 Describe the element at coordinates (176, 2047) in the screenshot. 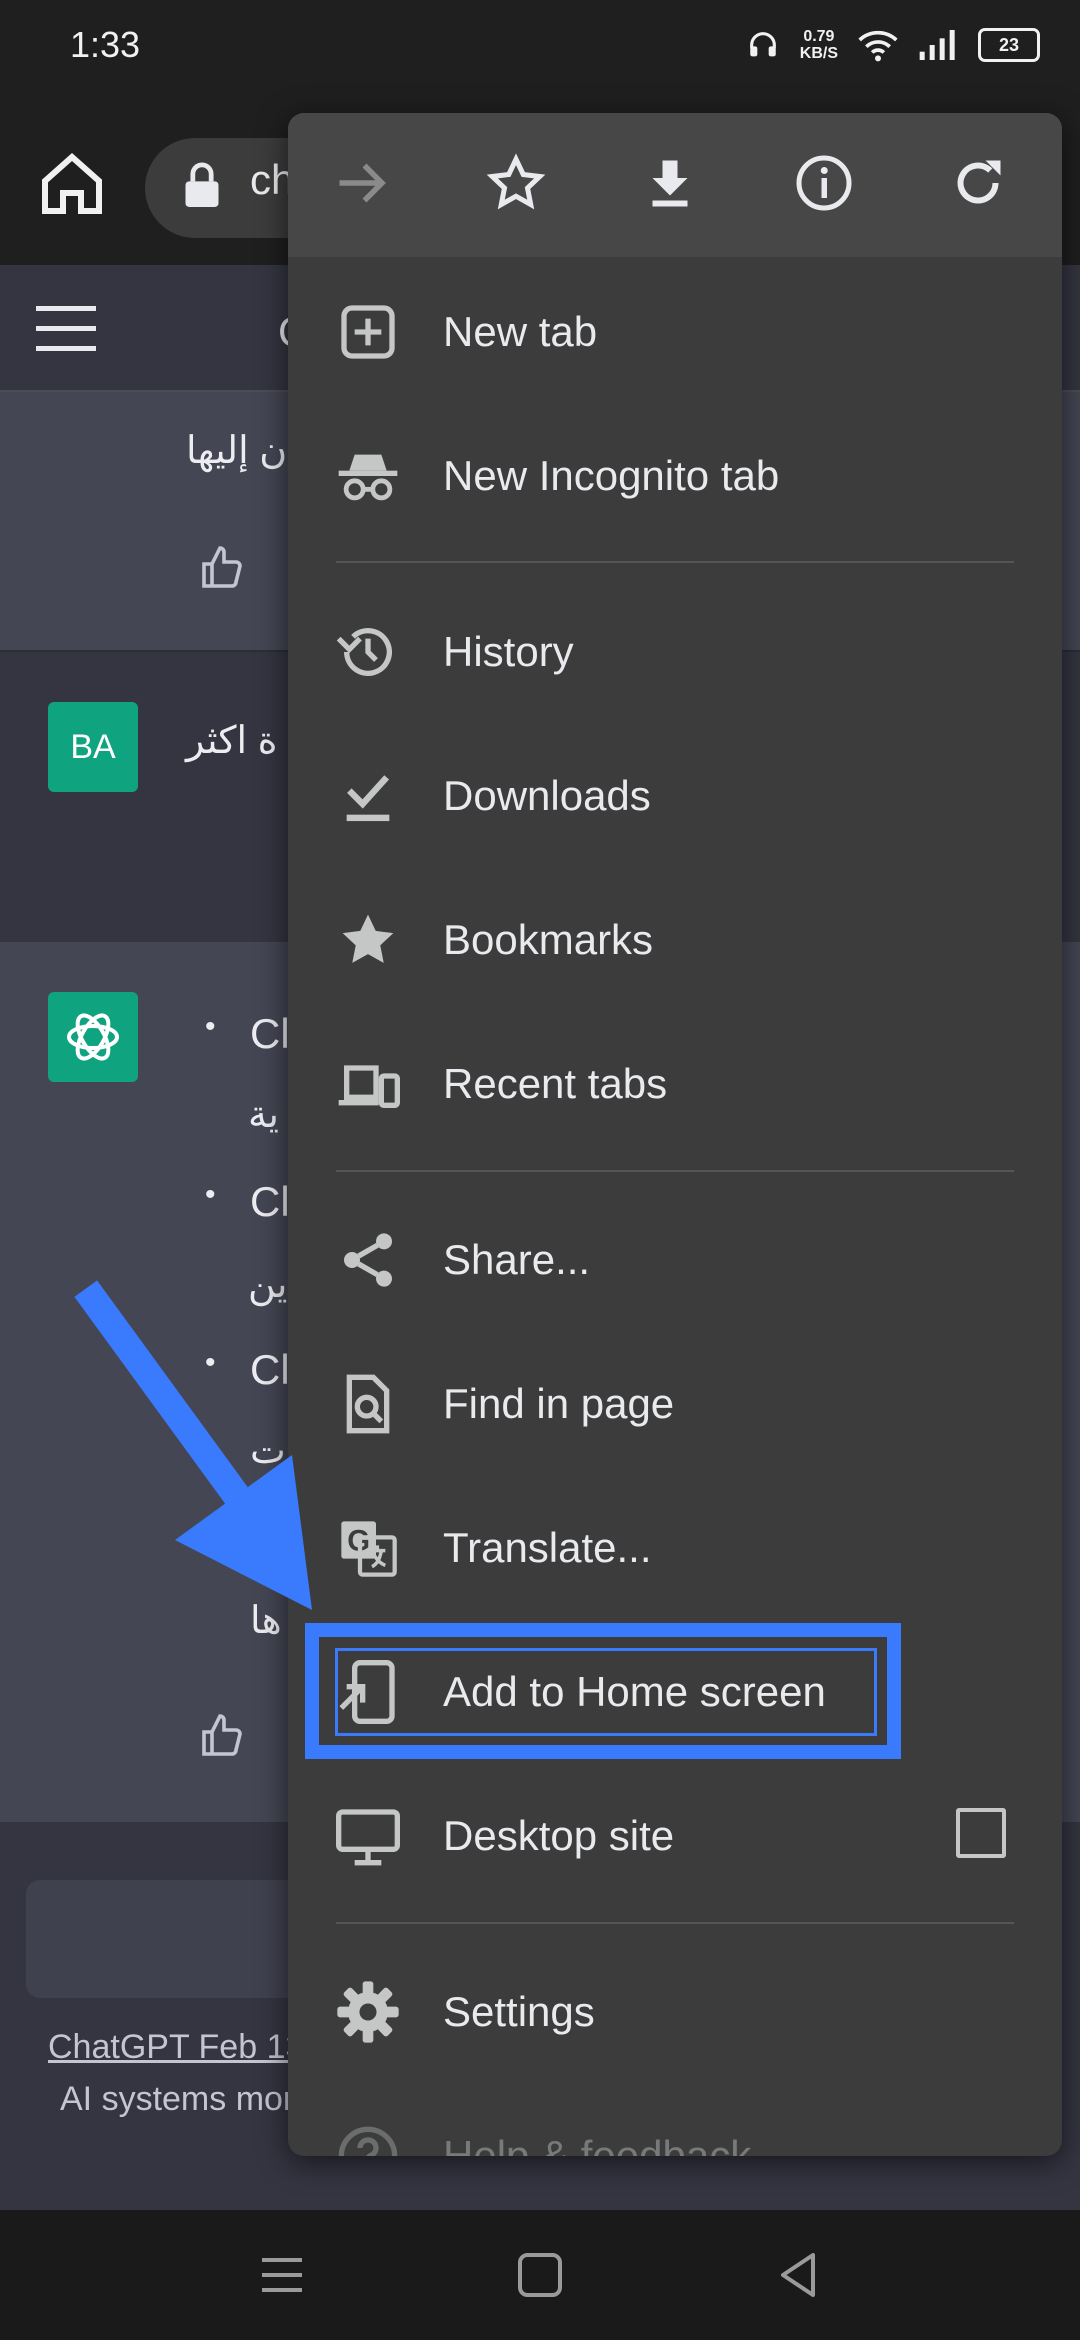

I see `version-link: ChatGPT Feb 13` at that location.